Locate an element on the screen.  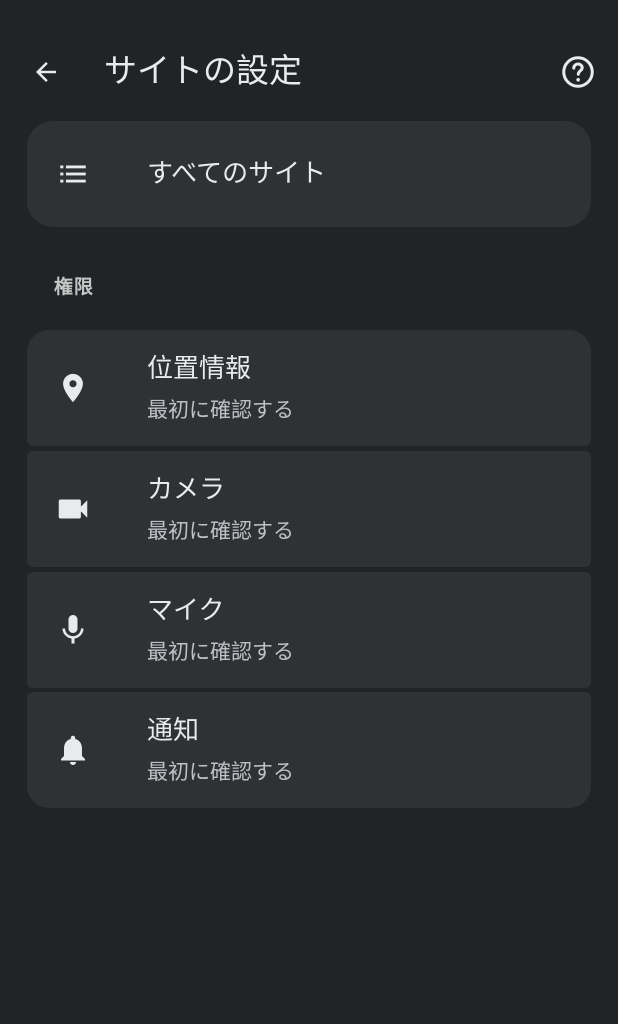
permissions-section-title: 権限 is located at coordinates (74, 287).